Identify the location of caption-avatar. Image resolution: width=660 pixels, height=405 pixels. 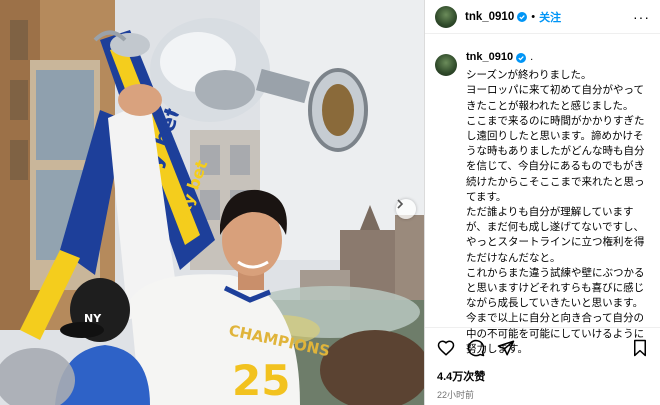
(446, 65).